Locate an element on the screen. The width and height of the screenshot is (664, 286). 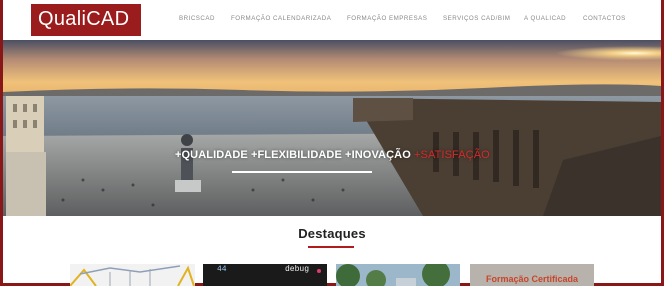
nav-item-a-qualicad: A QUALICAD is located at coordinates (545, 18).